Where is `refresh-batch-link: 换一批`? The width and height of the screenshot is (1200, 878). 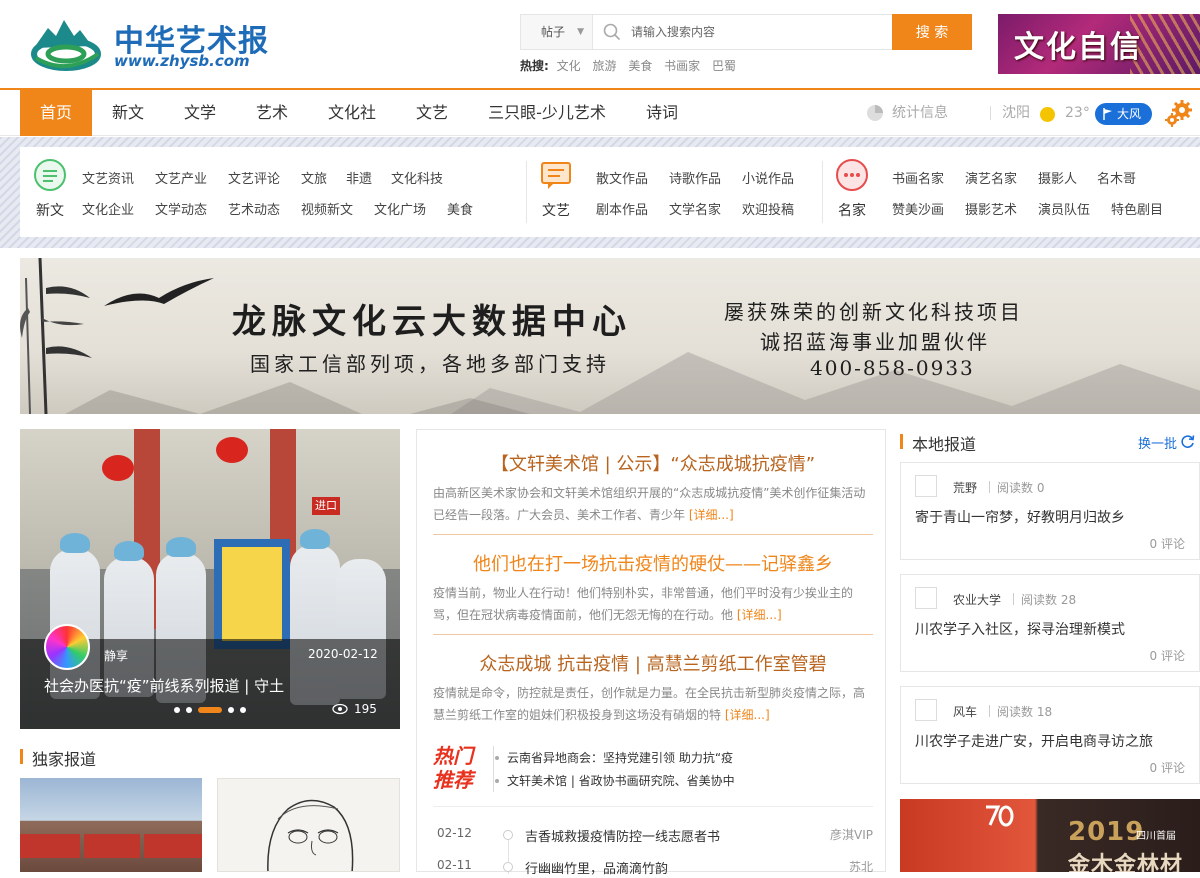
refresh-batch-link: 换一批 is located at coordinates (1157, 442).